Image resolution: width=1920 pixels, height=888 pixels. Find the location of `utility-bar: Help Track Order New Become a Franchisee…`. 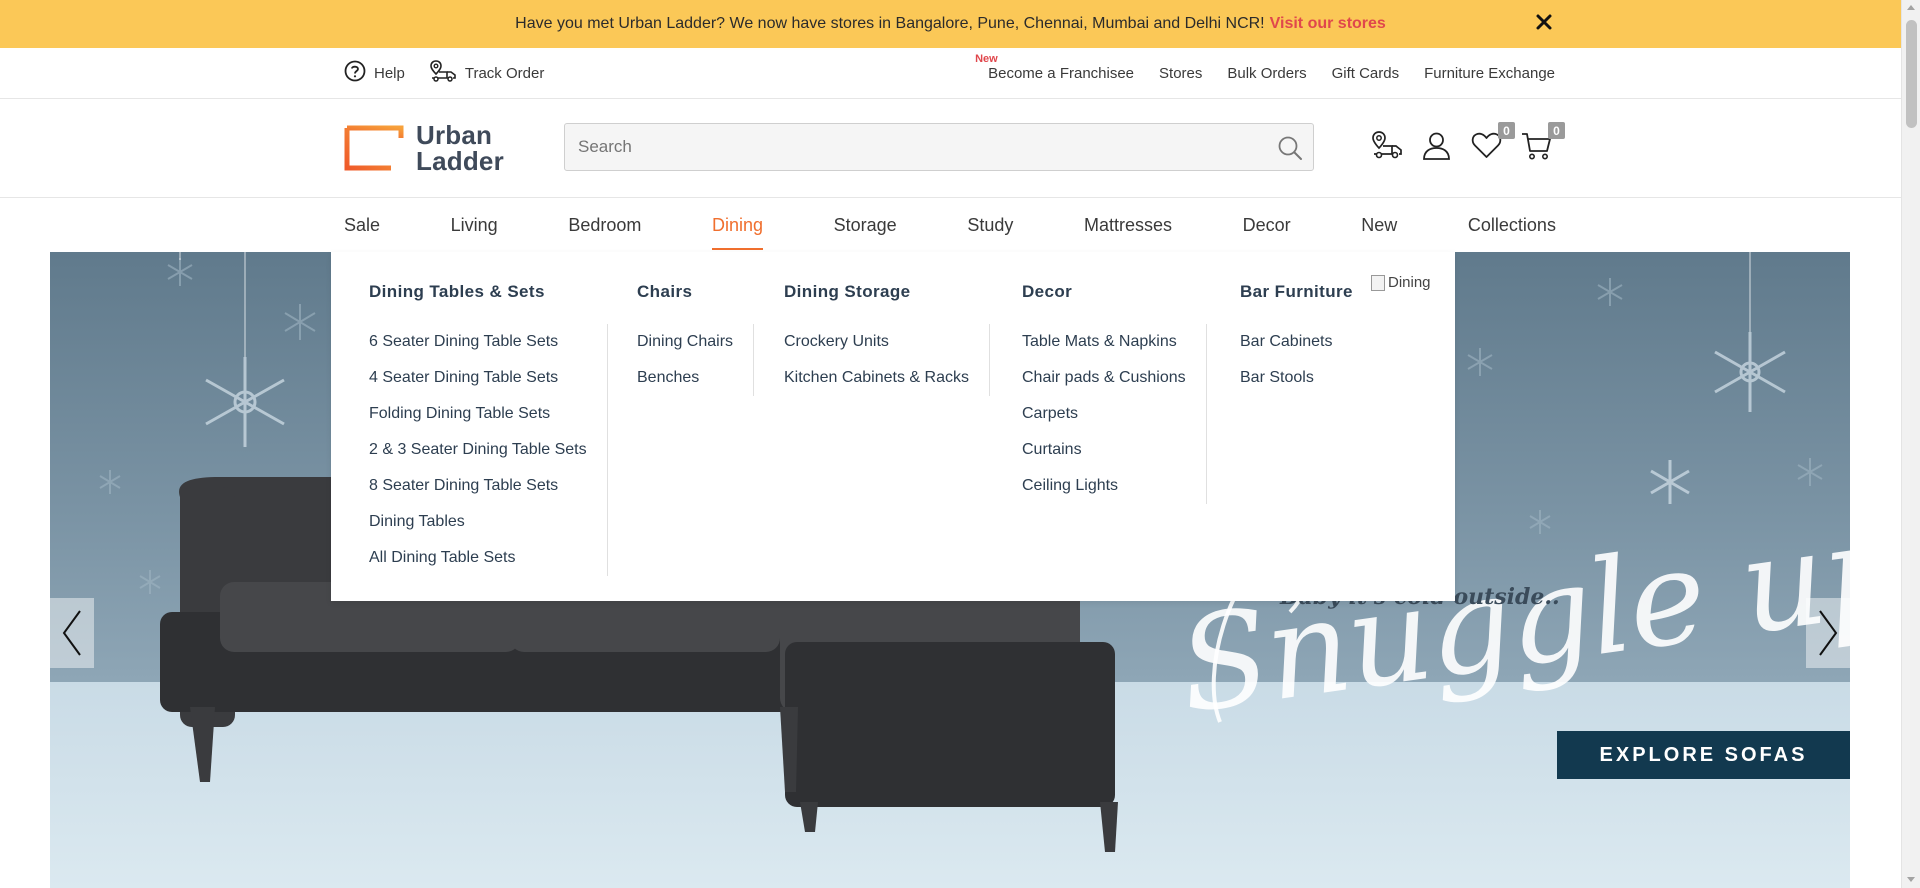

utility-bar: Help Track Order New Become a Franchisee… is located at coordinates (950, 73).